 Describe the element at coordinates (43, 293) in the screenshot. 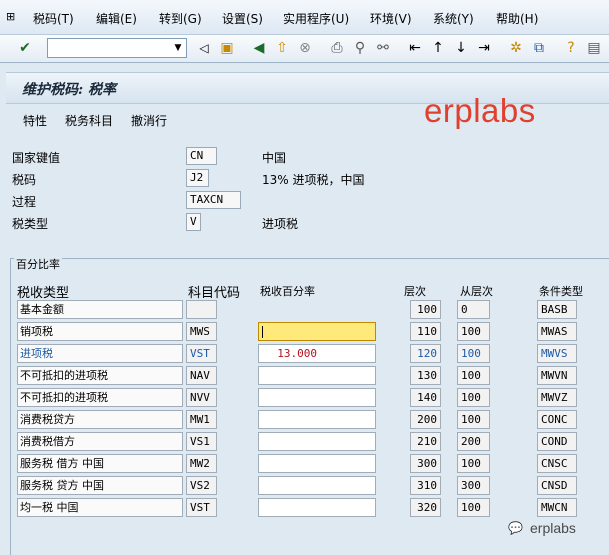

I see `col-tax-type: 税收类型` at that location.